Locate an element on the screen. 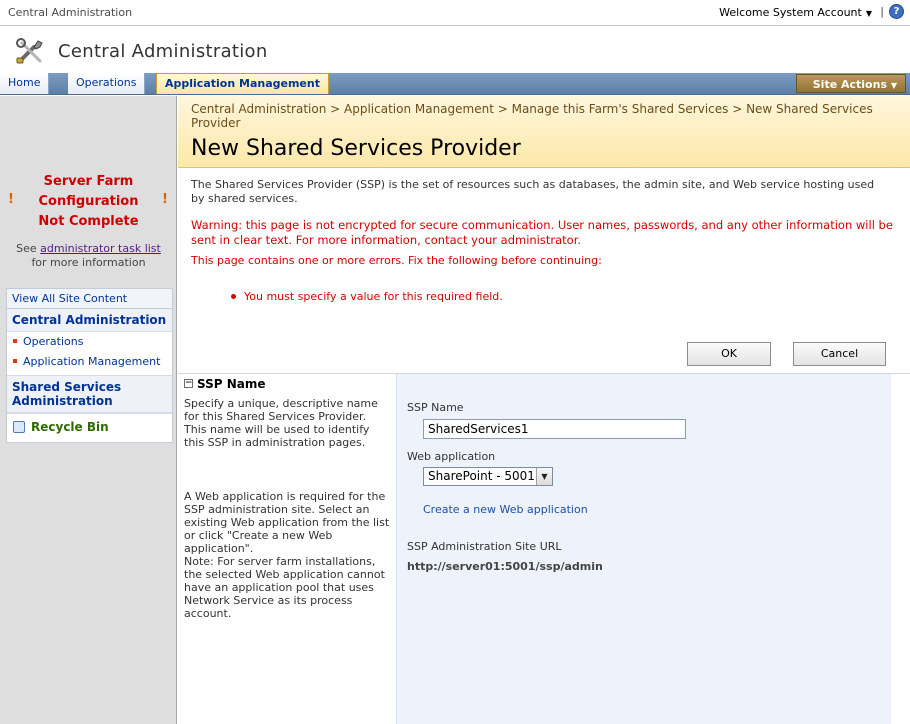  administrator-task-list-link: administrator task list is located at coordinates (100, 248).